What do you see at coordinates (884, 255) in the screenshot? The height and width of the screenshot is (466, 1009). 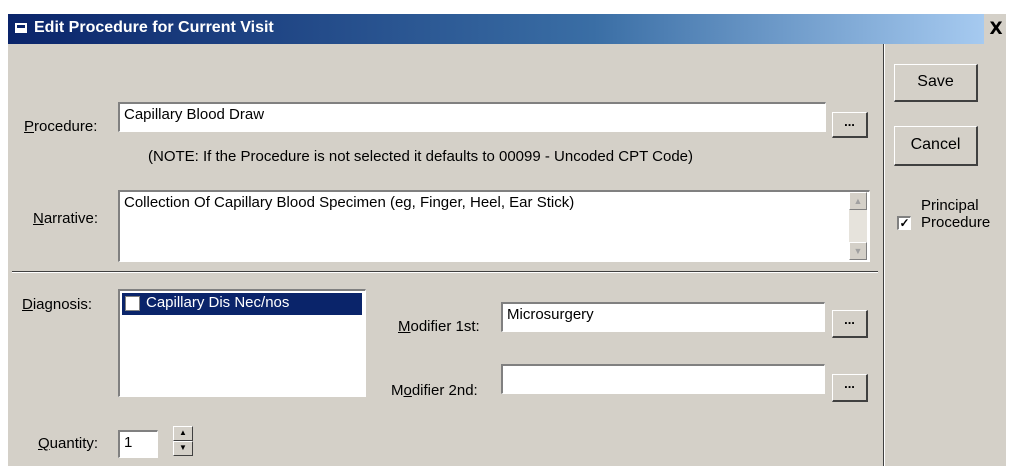 I see `vertical-divider` at bounding box center [884, 255].